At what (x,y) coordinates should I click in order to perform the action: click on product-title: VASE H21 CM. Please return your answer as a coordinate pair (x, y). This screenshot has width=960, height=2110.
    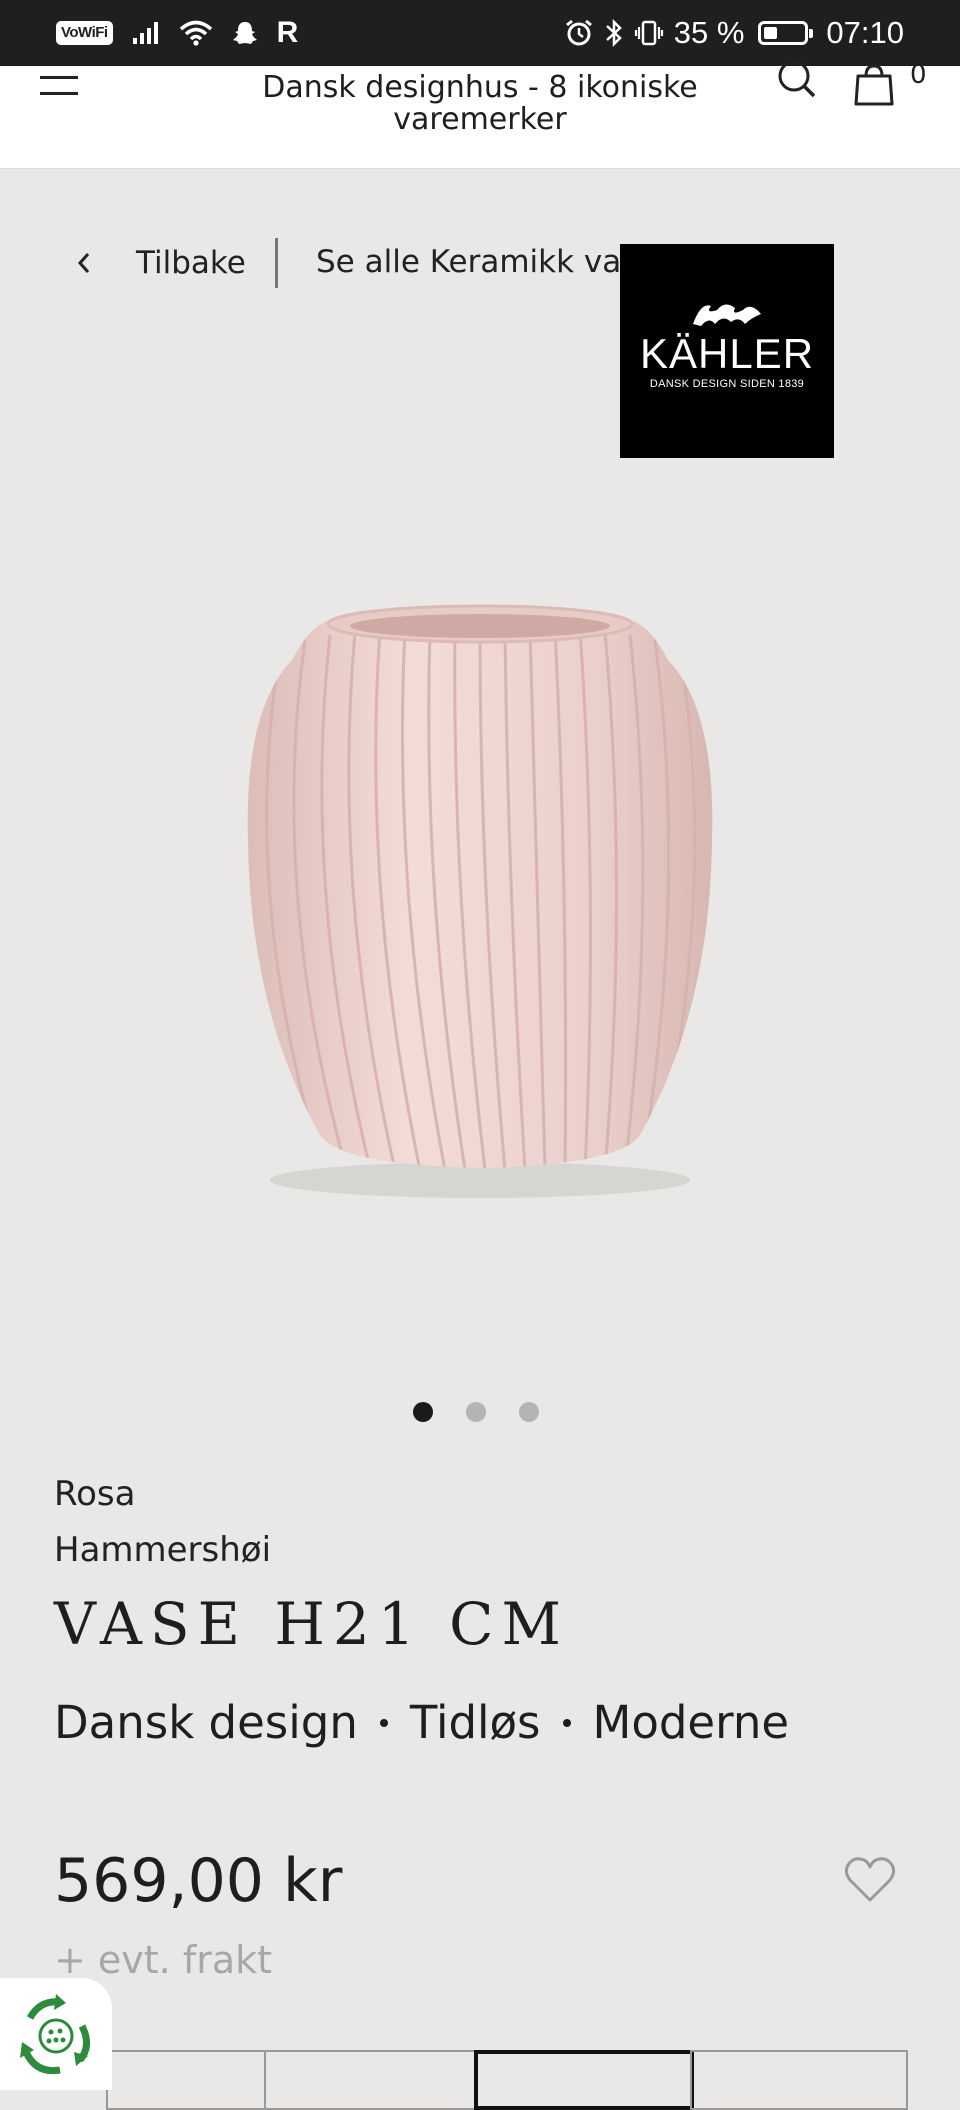
    Looking at the image, I should click on (311, 1624).